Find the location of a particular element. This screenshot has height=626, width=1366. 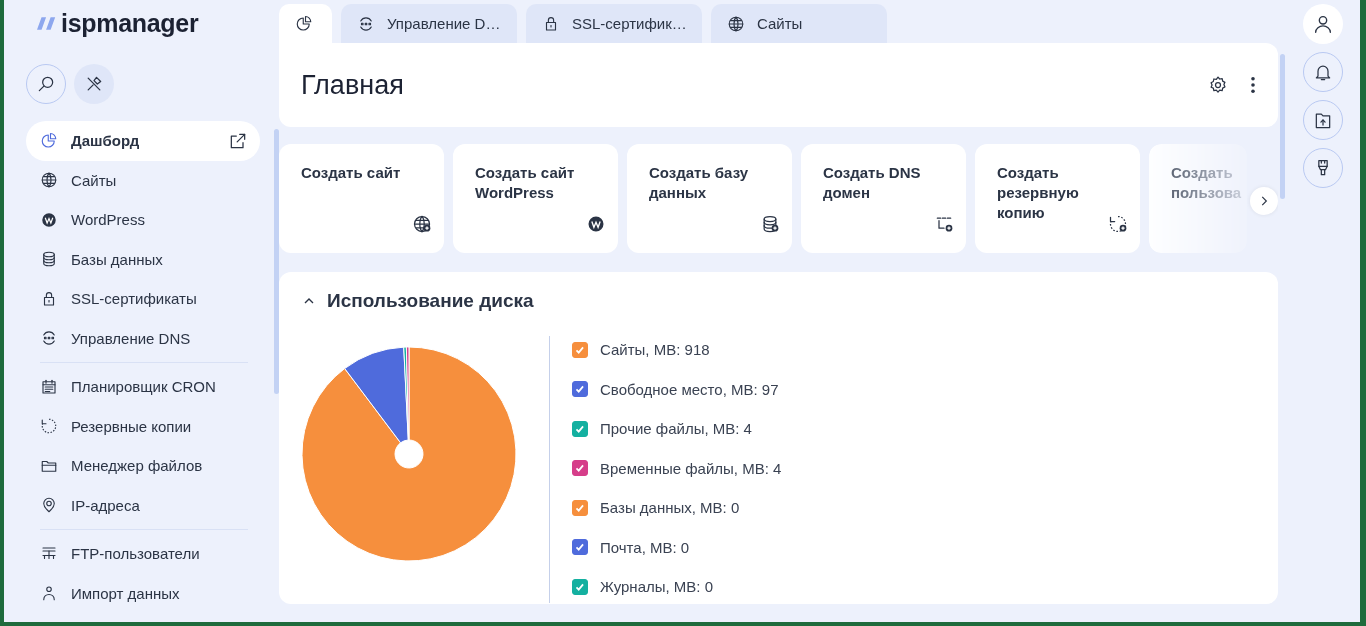

logo-text: ispmanager is located at coordinates (130, 23).